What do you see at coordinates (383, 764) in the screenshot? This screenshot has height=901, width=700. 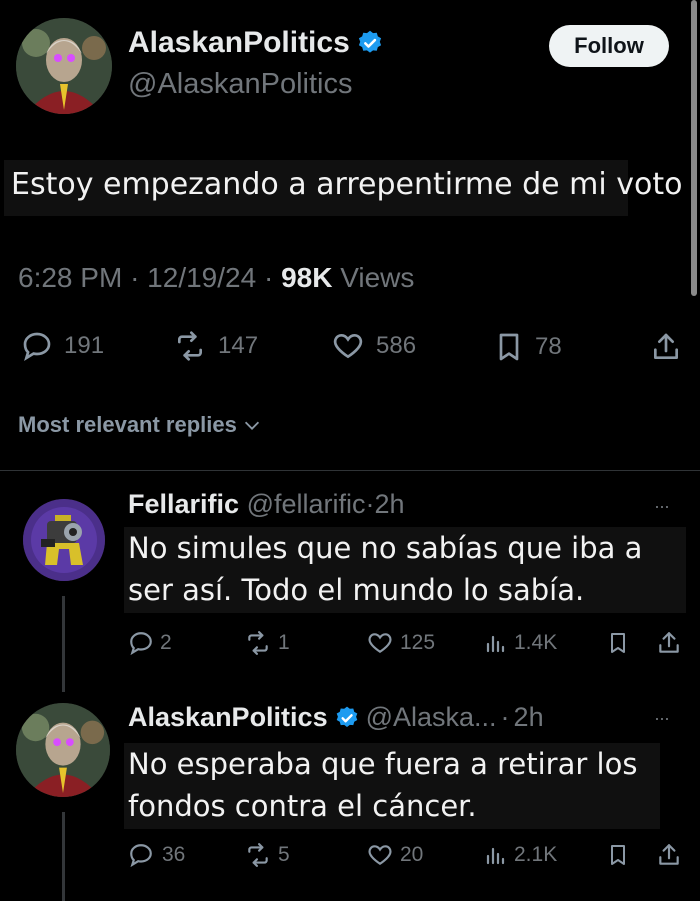 I see `reply-text-line: No esperaba que fuera a retirar los` at bounding box center [383, 764].